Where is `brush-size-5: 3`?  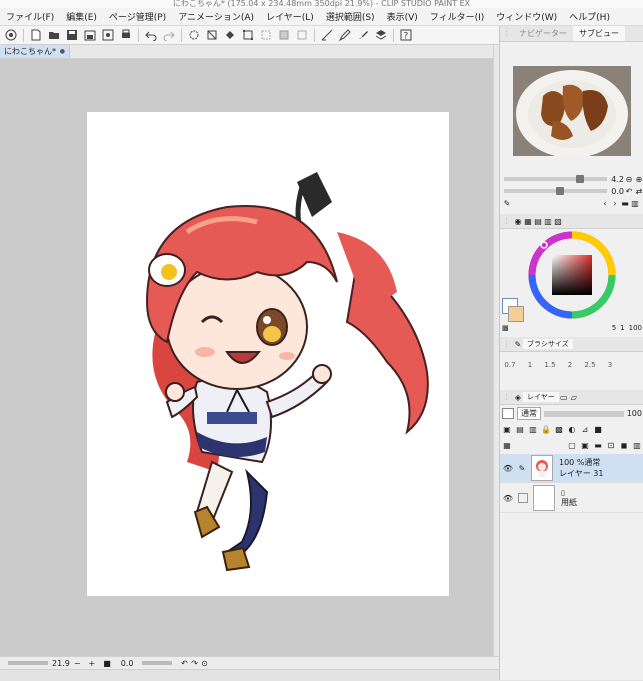
brush-size-5: 3 is located at coordinates (610, 365).